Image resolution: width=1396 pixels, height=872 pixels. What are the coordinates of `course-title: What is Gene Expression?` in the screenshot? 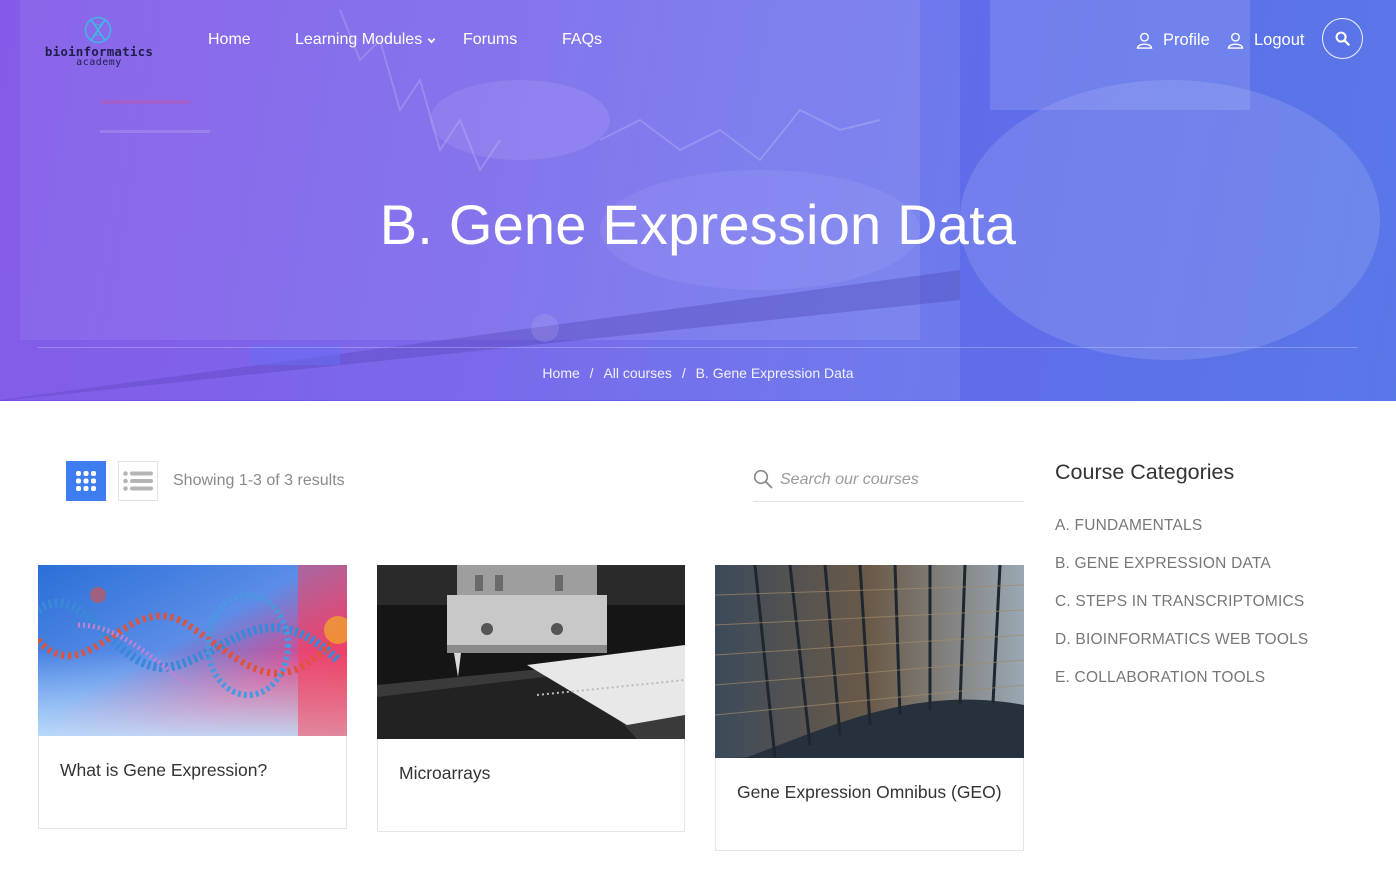 It's located at (163, 770).